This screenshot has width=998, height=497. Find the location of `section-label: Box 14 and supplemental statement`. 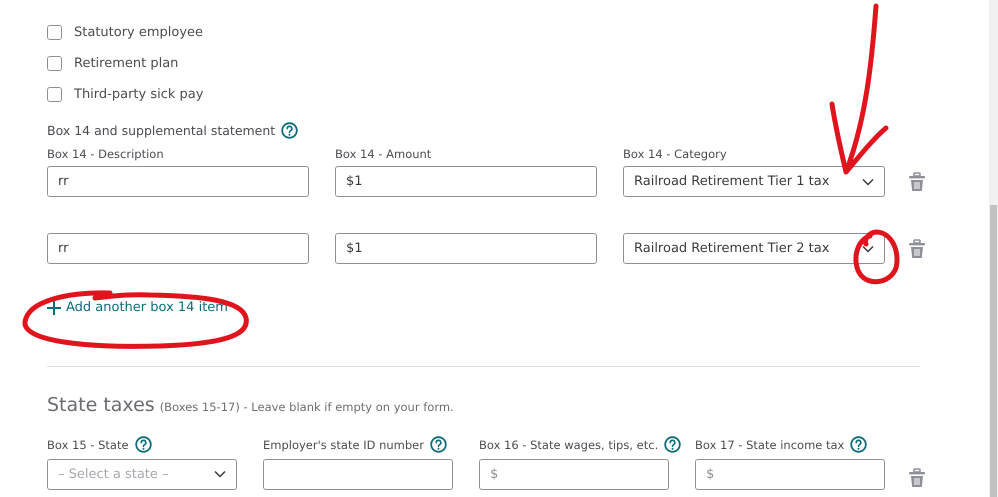

section-label: Box 14 and supplemental statement is located at coordinates (161, 130).